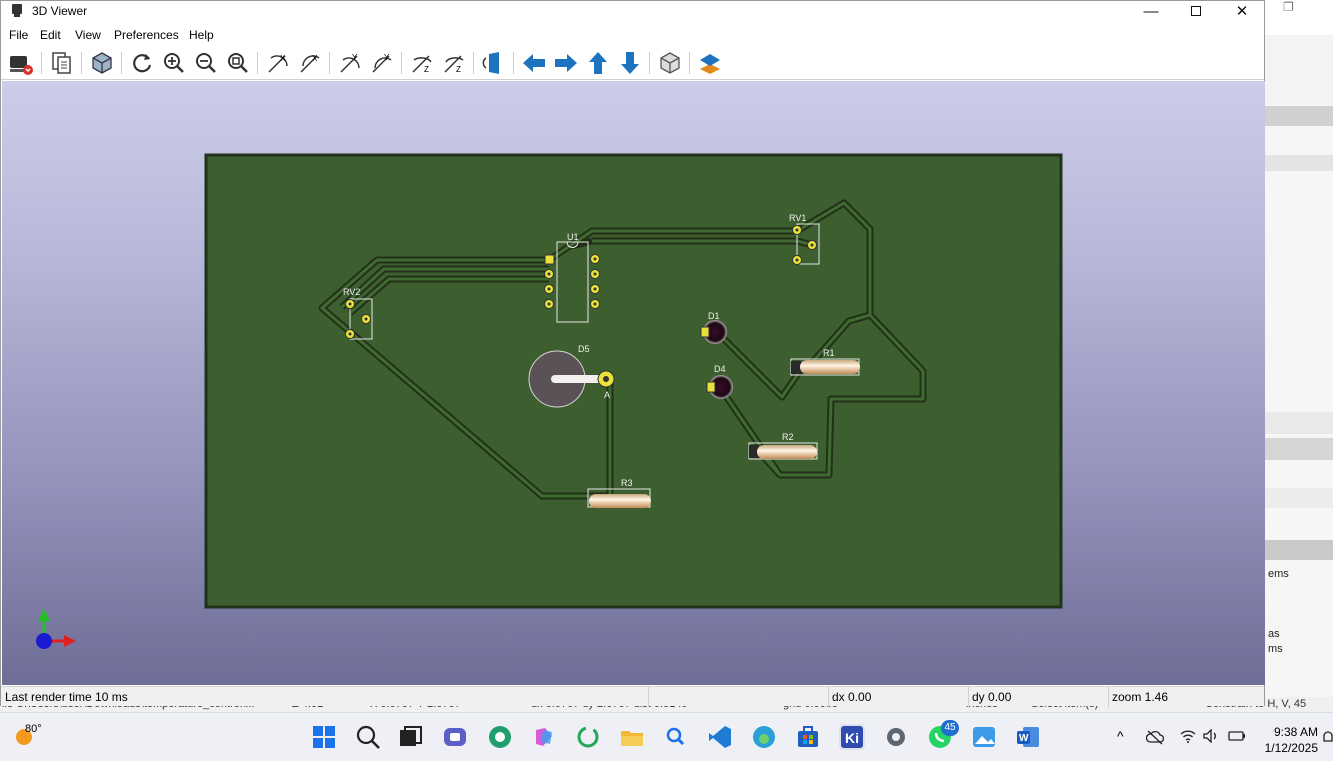 The width and height of the screenshot is (1333, 761). I want to click on rotate-z-cw-icon: Z, so click(422, 64).